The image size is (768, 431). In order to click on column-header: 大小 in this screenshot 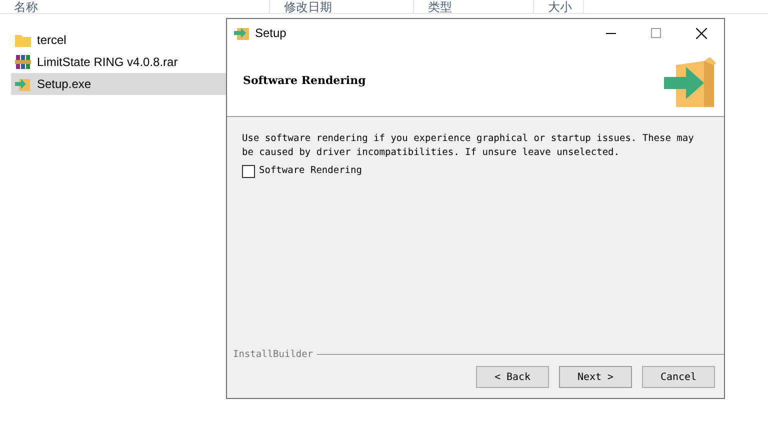, I will do `click(559, 6)`.